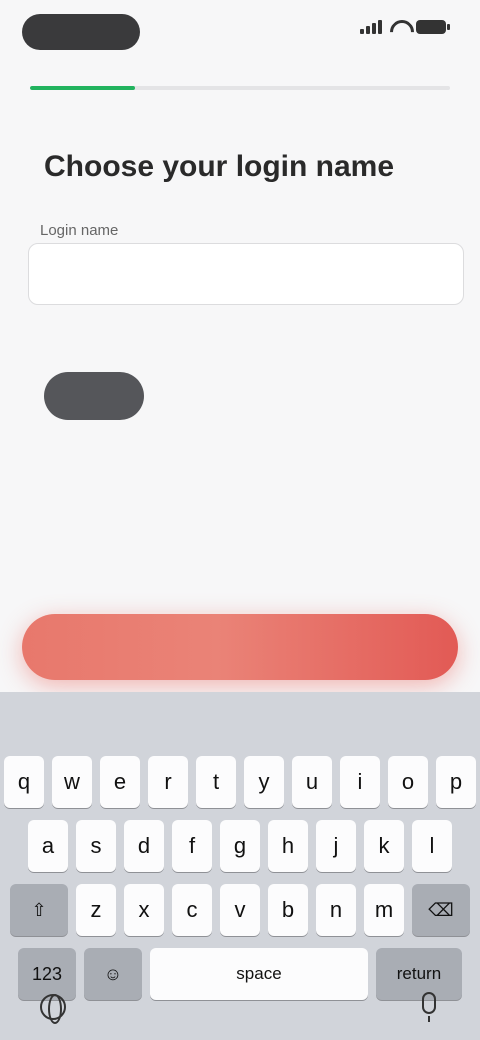  Describe the element at coordinates (144, 846) in the screenshot. I see `key-d: d` at that location.